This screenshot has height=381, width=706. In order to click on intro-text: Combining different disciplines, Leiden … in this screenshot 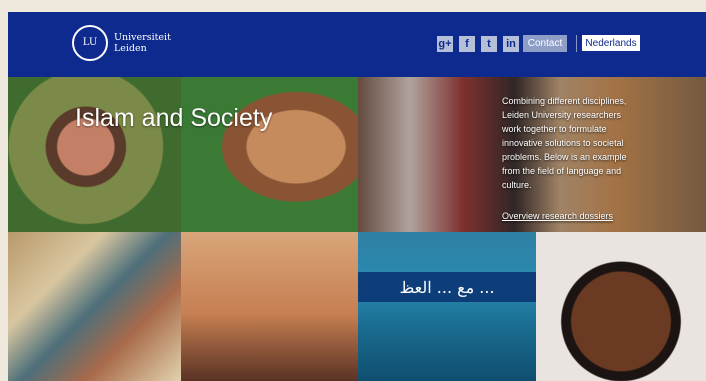, I will do `click(564, 143)`.